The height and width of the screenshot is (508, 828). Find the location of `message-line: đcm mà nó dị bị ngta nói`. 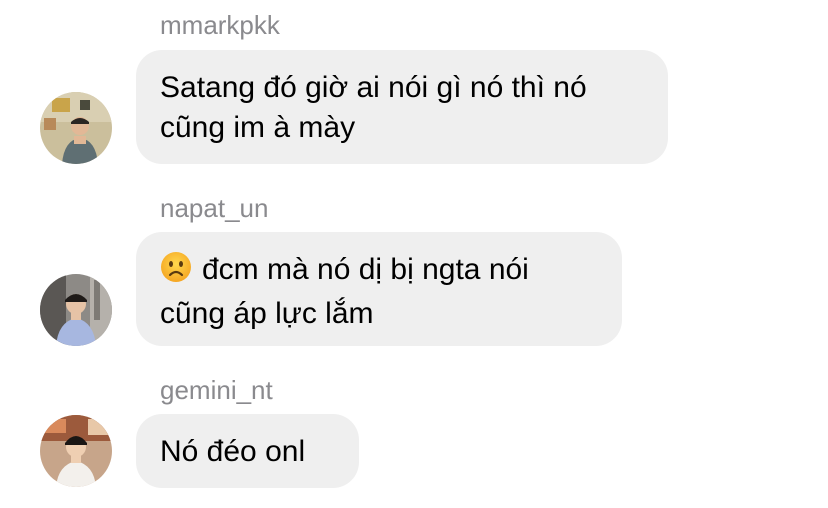

message-line: đcm mà nó dị bị ngta nói is located at coordinates (379, 272).